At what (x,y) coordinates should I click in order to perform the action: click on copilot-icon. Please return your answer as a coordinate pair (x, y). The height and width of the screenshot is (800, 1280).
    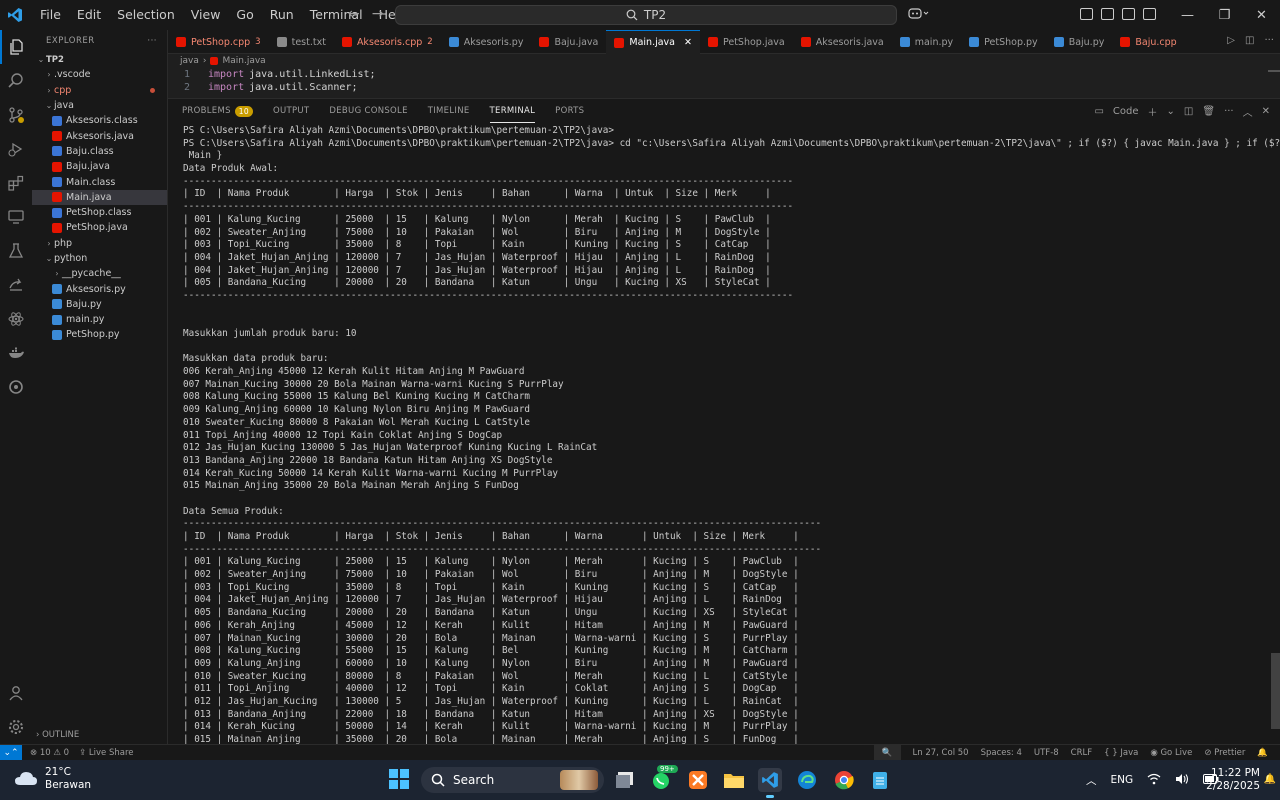
    Looking at the image, I should click on (919, 15).